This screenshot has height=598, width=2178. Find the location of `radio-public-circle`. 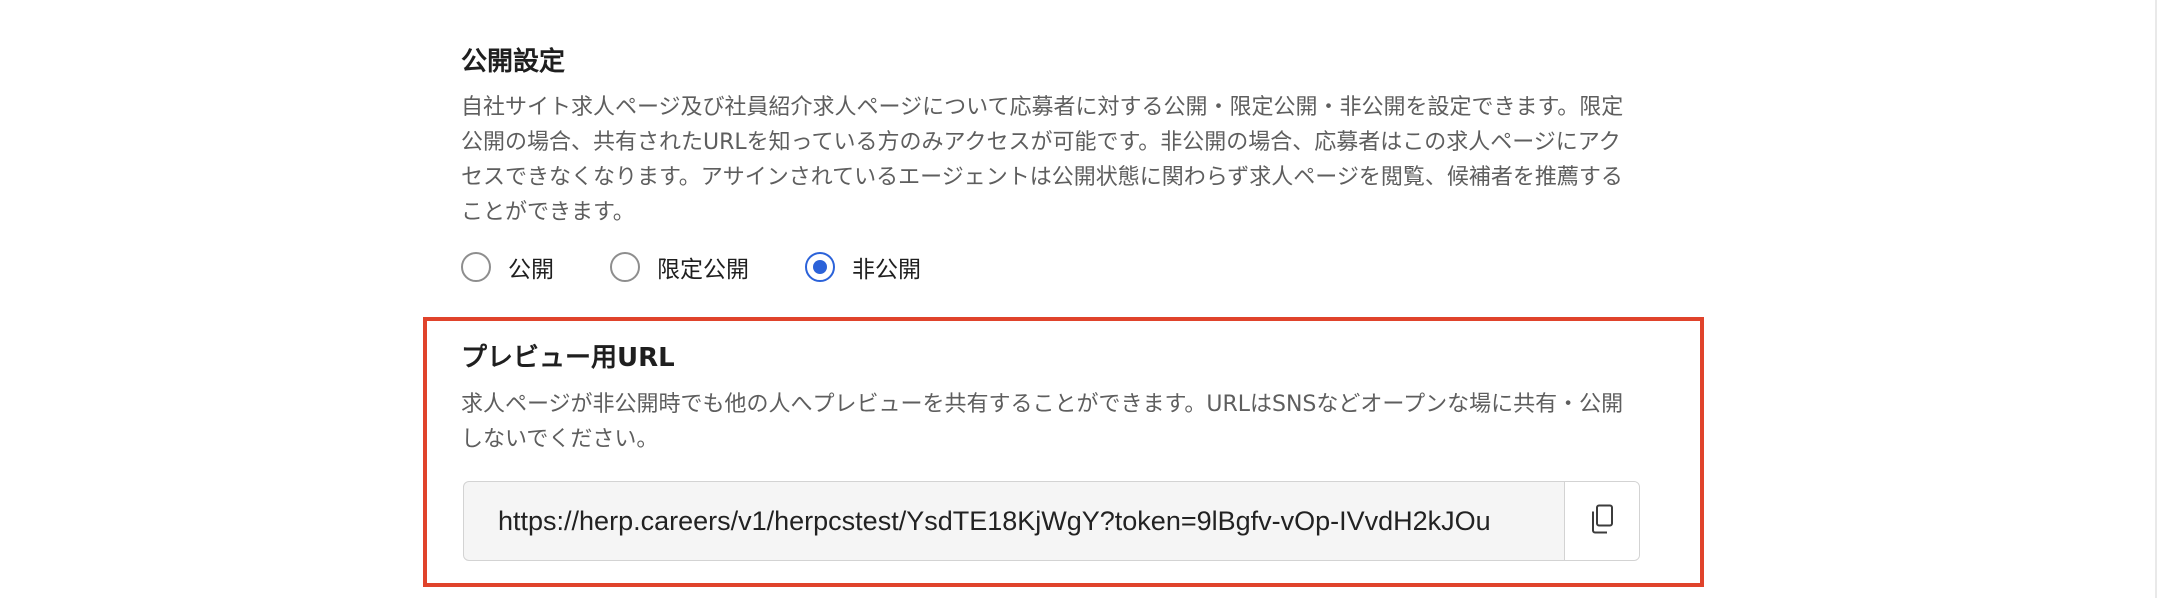

radio-public-circle is located at coordinates (476, 267).